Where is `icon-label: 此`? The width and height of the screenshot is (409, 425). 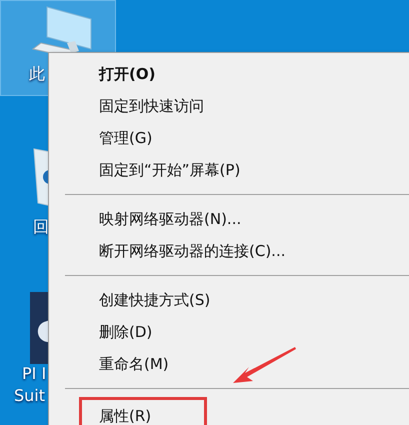
icon-label: 此 is located at coordinates (37, 74).